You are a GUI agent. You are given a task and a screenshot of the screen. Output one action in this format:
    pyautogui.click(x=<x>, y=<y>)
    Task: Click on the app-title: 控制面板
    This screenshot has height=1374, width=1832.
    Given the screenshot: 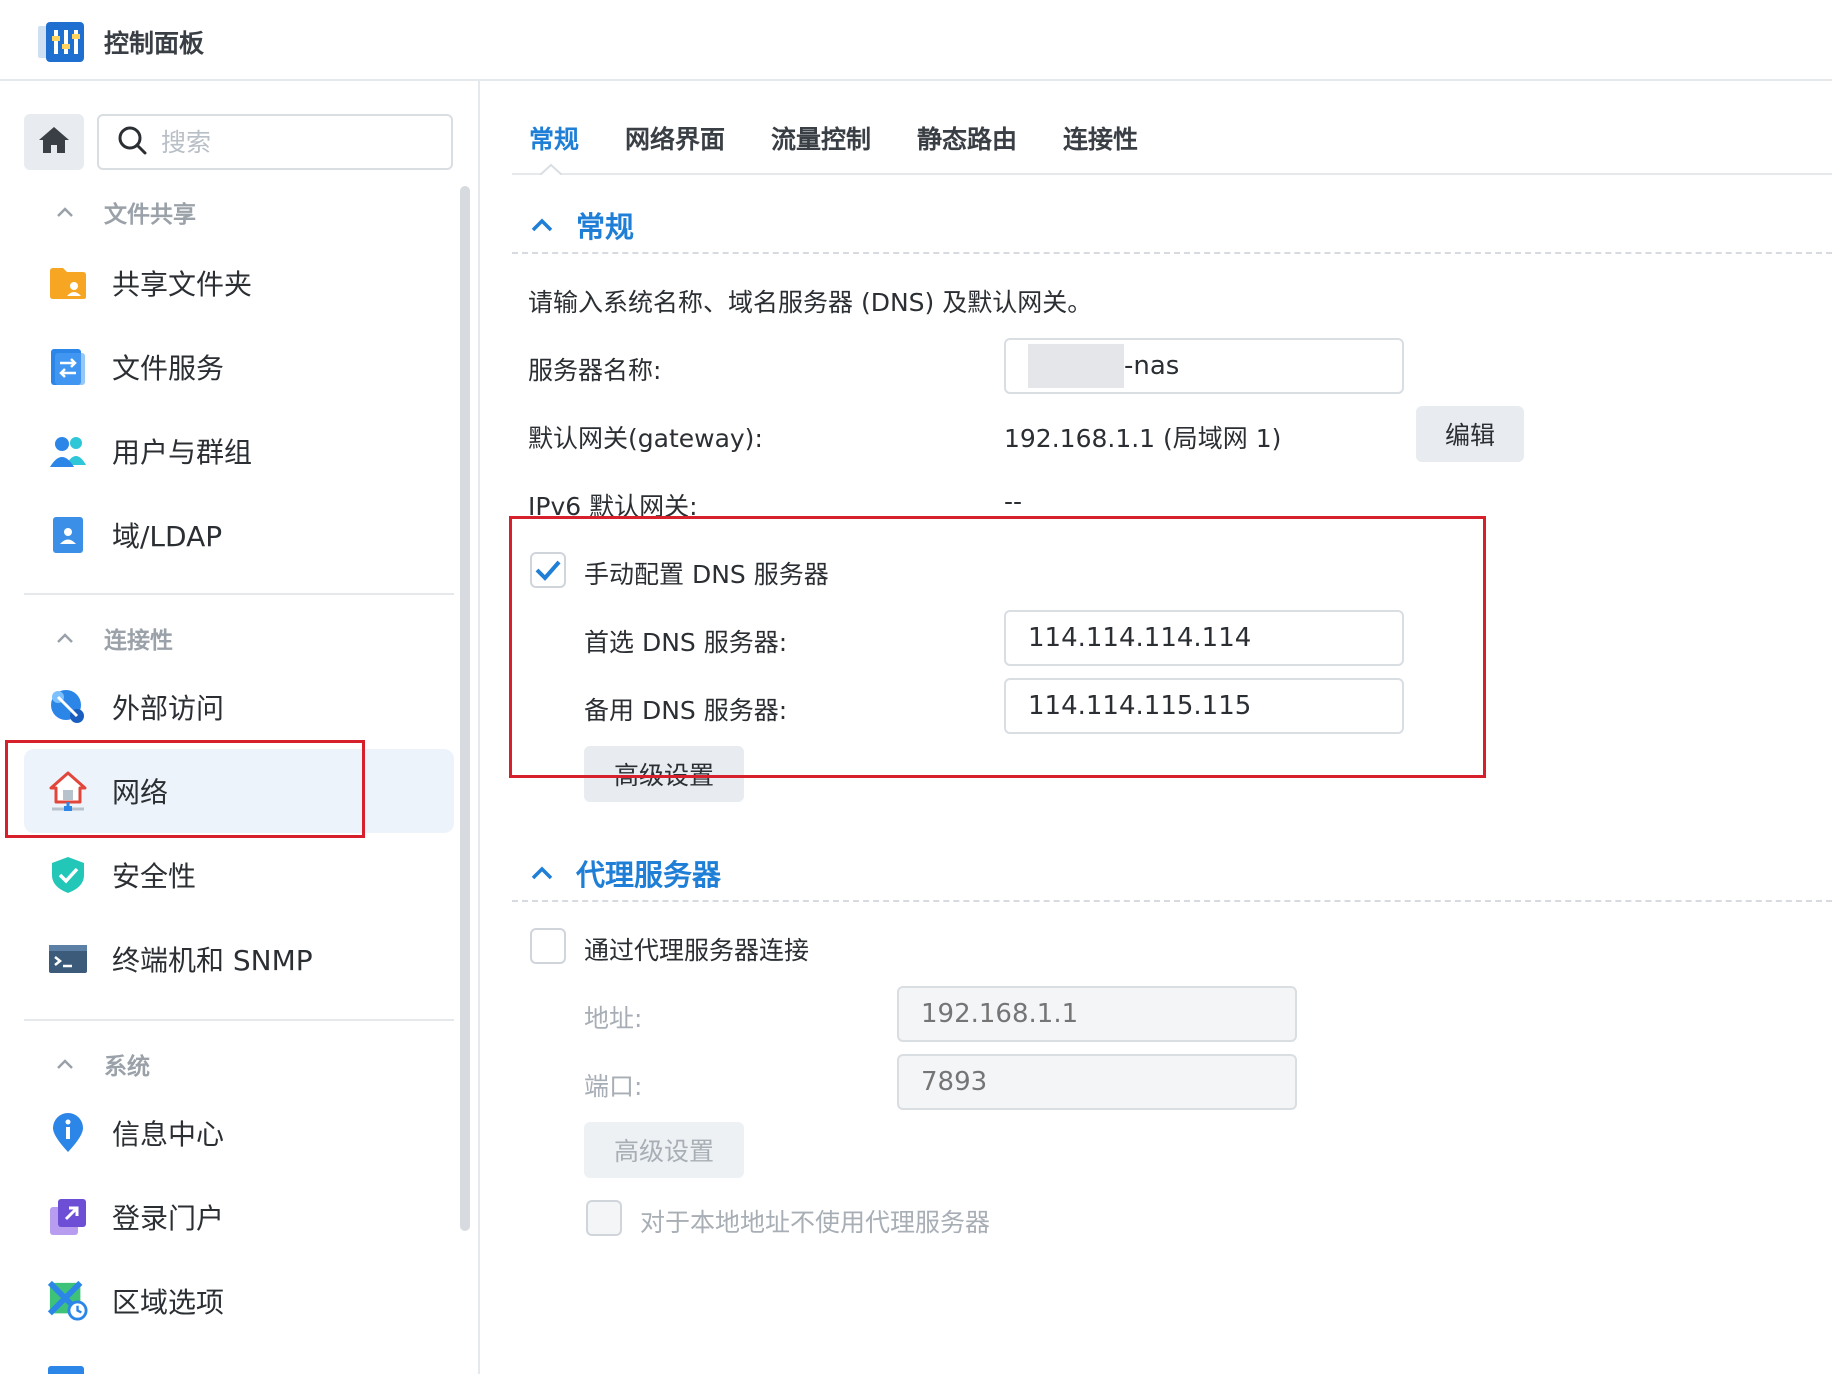 What is the action you would take?
    pyautogui.click(x=154, y=43)
    